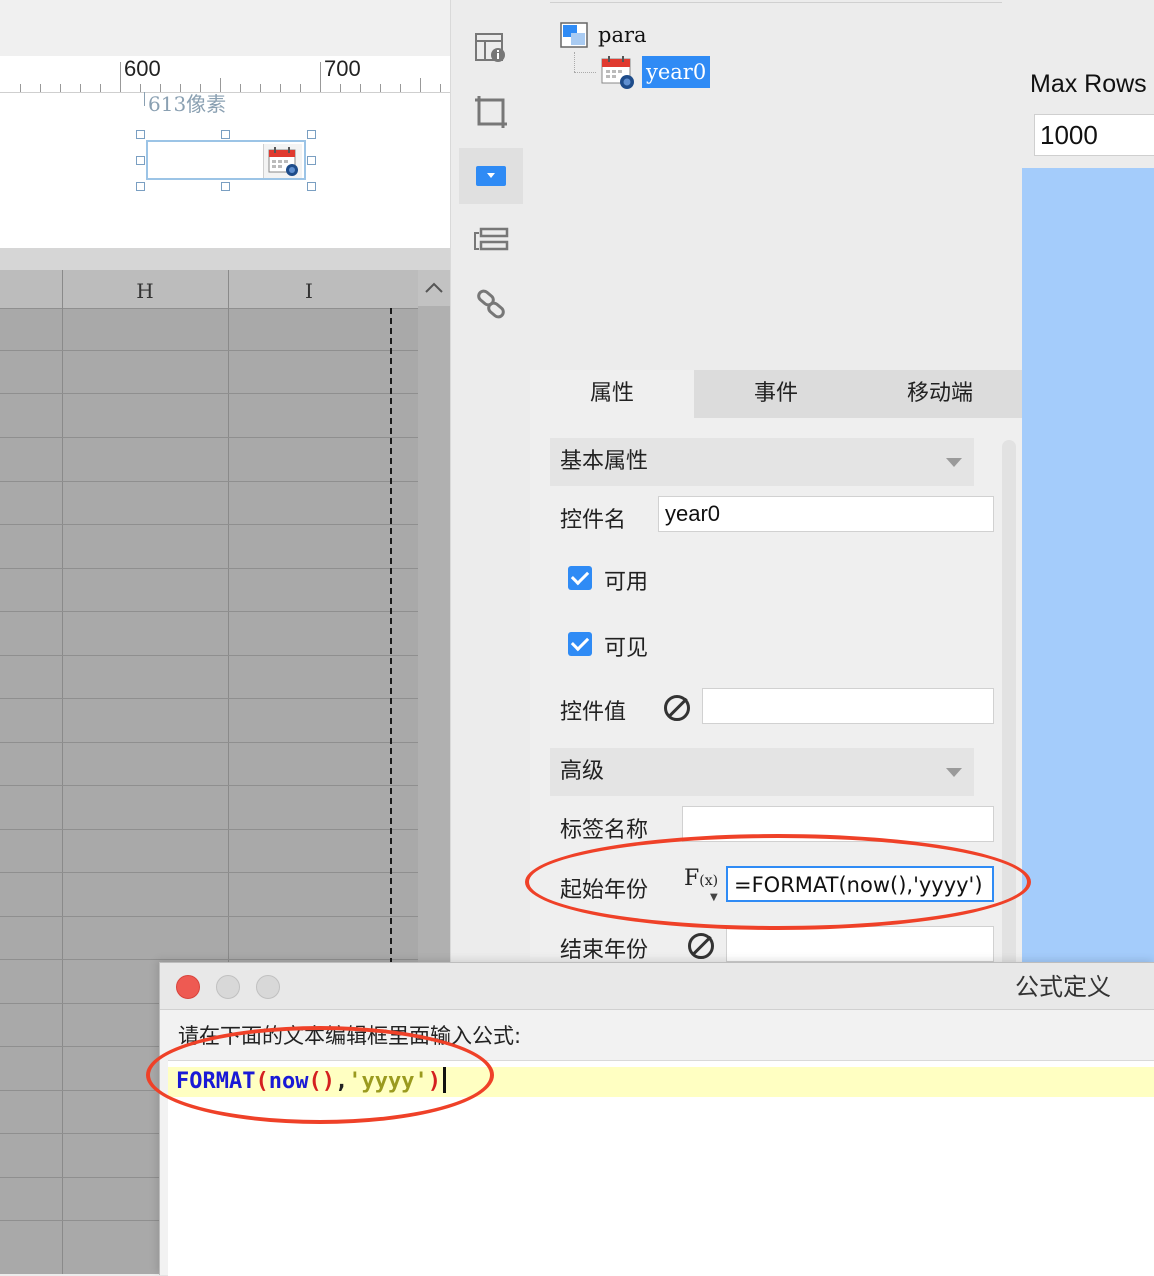 The image size is (1154, 1276). I want to click on tree-node-para: para, so click(603, 35).